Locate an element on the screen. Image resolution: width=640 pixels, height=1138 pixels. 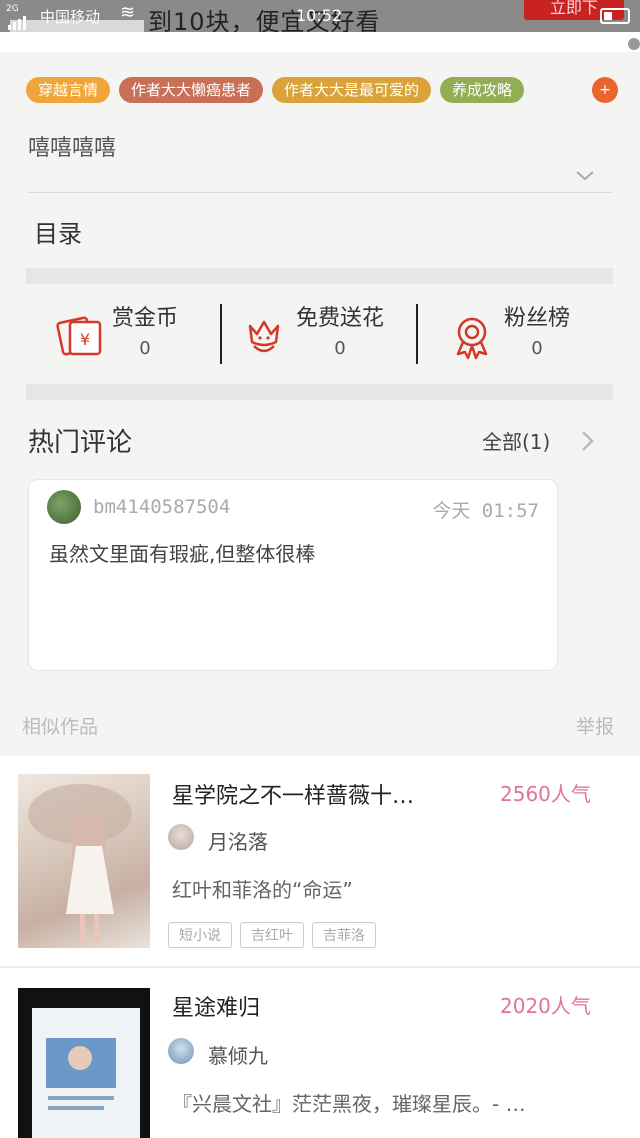
all-comments-link: 全部(1) is located at coordinates (516, 440).